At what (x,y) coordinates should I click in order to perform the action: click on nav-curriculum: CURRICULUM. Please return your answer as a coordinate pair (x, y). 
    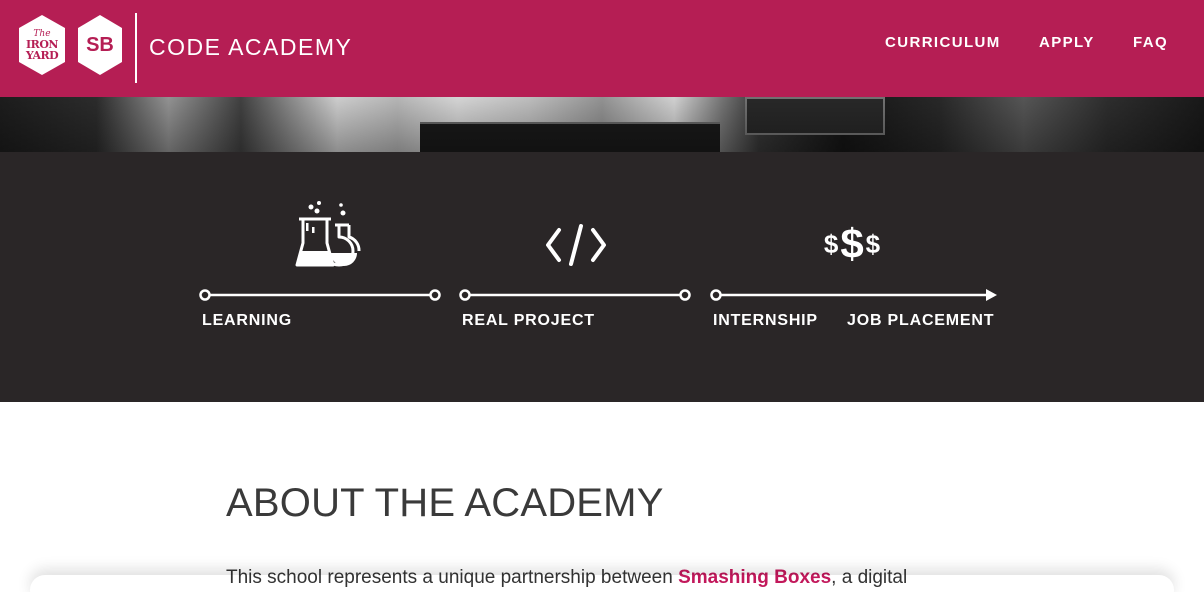
    Looking at the image, I should click on (943, 42).